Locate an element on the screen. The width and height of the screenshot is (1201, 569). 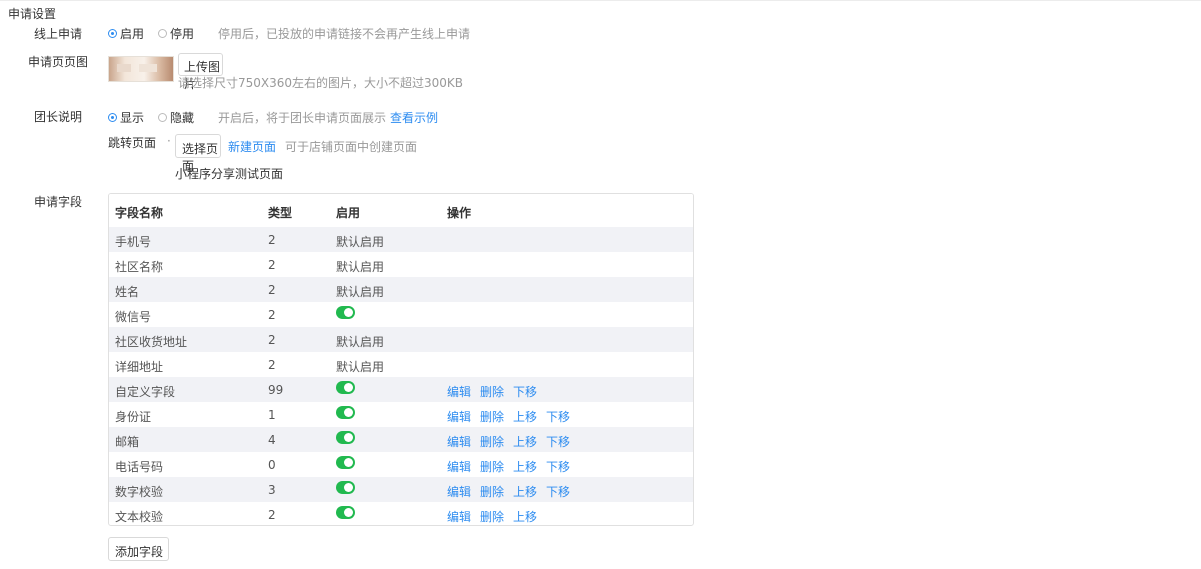
table-row: 文本校验 2 编辑 删除 上移 is located at coordinates (401, 513).